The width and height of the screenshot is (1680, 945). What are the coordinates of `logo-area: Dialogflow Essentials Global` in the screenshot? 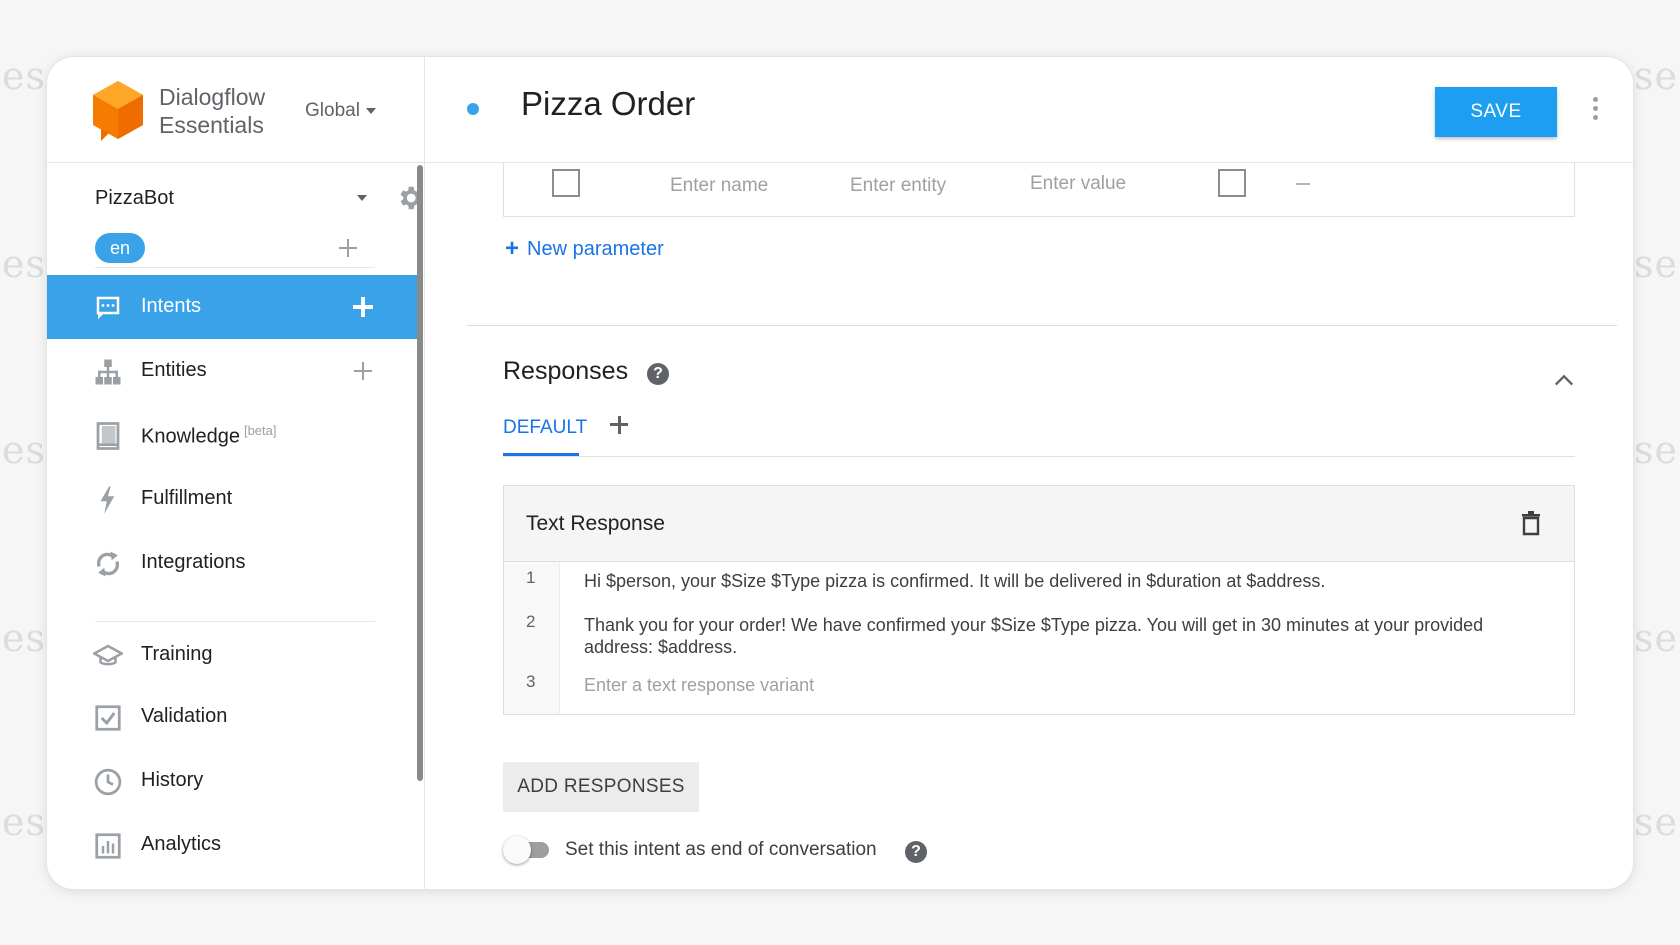 It's located at (236, 110).